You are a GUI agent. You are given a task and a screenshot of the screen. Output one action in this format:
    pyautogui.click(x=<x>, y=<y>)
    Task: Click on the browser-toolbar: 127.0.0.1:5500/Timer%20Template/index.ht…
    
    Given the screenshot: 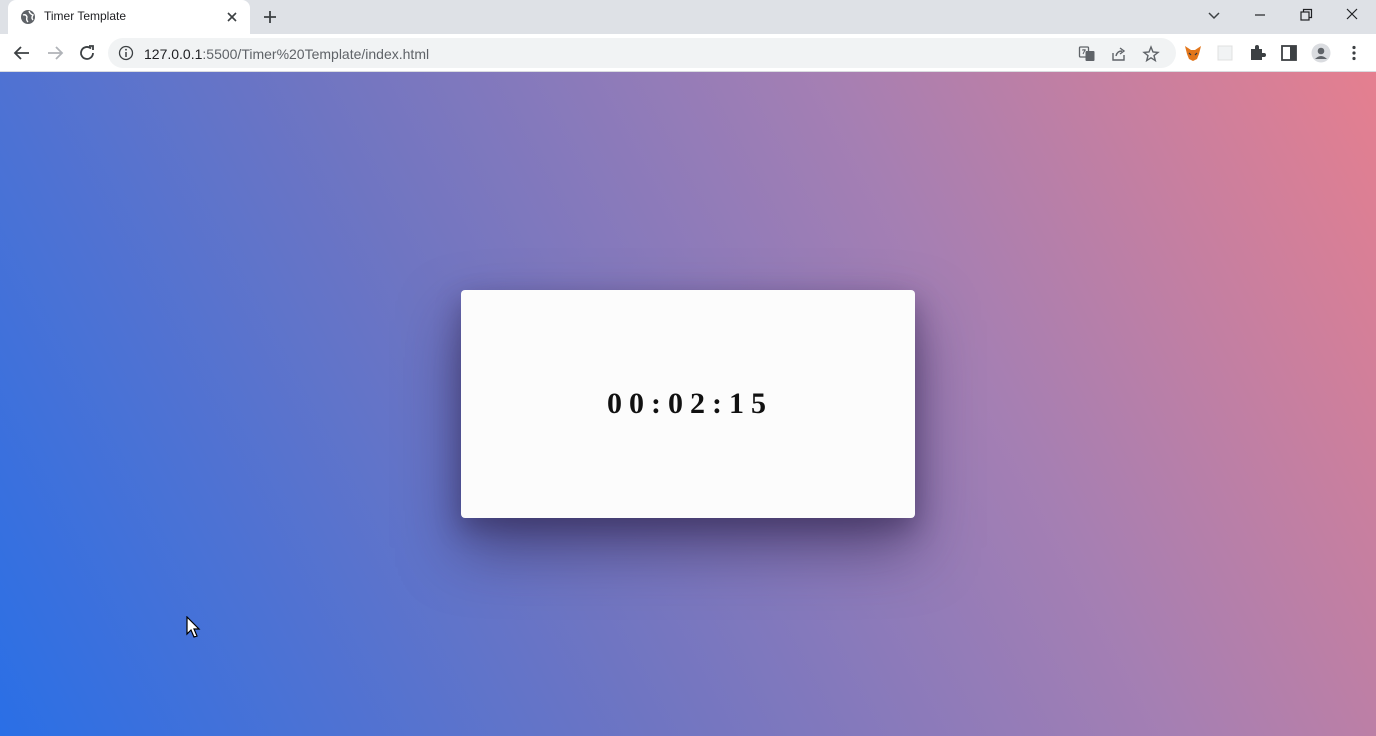 What is the action you would take?
    pyautogui.click(x=688, y=53)
    